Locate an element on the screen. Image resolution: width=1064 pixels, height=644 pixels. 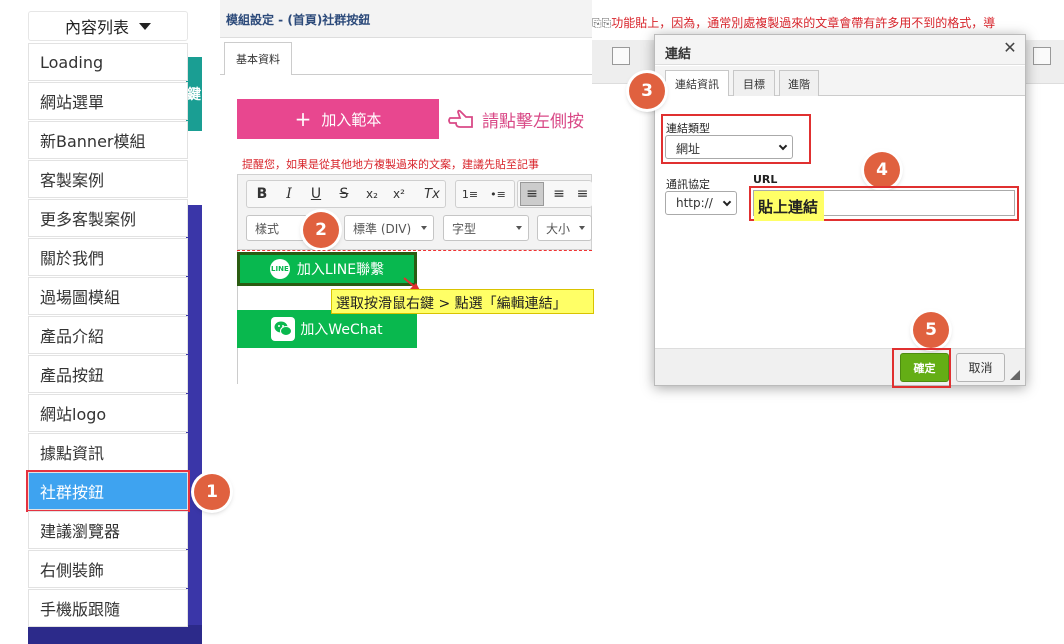
protocol-label: 通訊協定 is located at coordinates (688, 184).